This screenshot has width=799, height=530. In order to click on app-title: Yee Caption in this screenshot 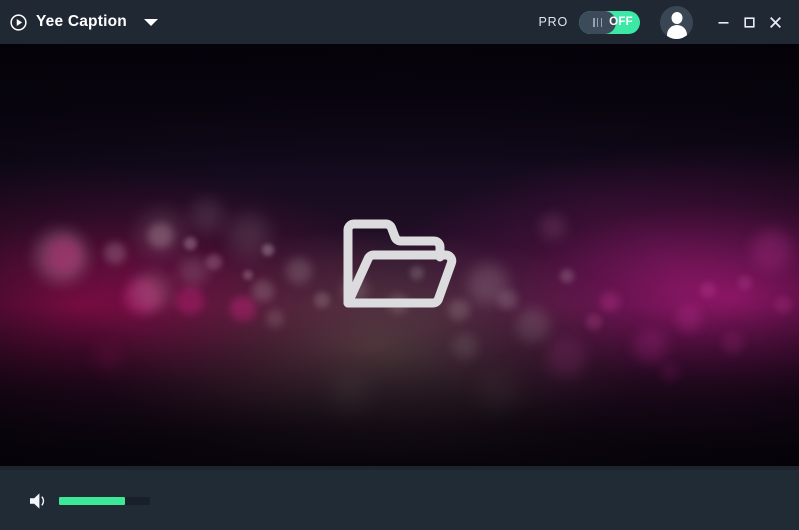, I will do `click(81, 21)`.